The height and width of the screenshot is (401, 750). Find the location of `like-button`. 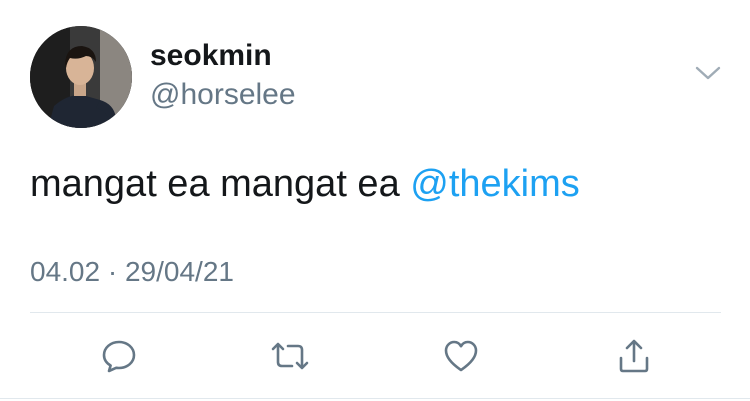

like-button is located at coordinates (461, 356).